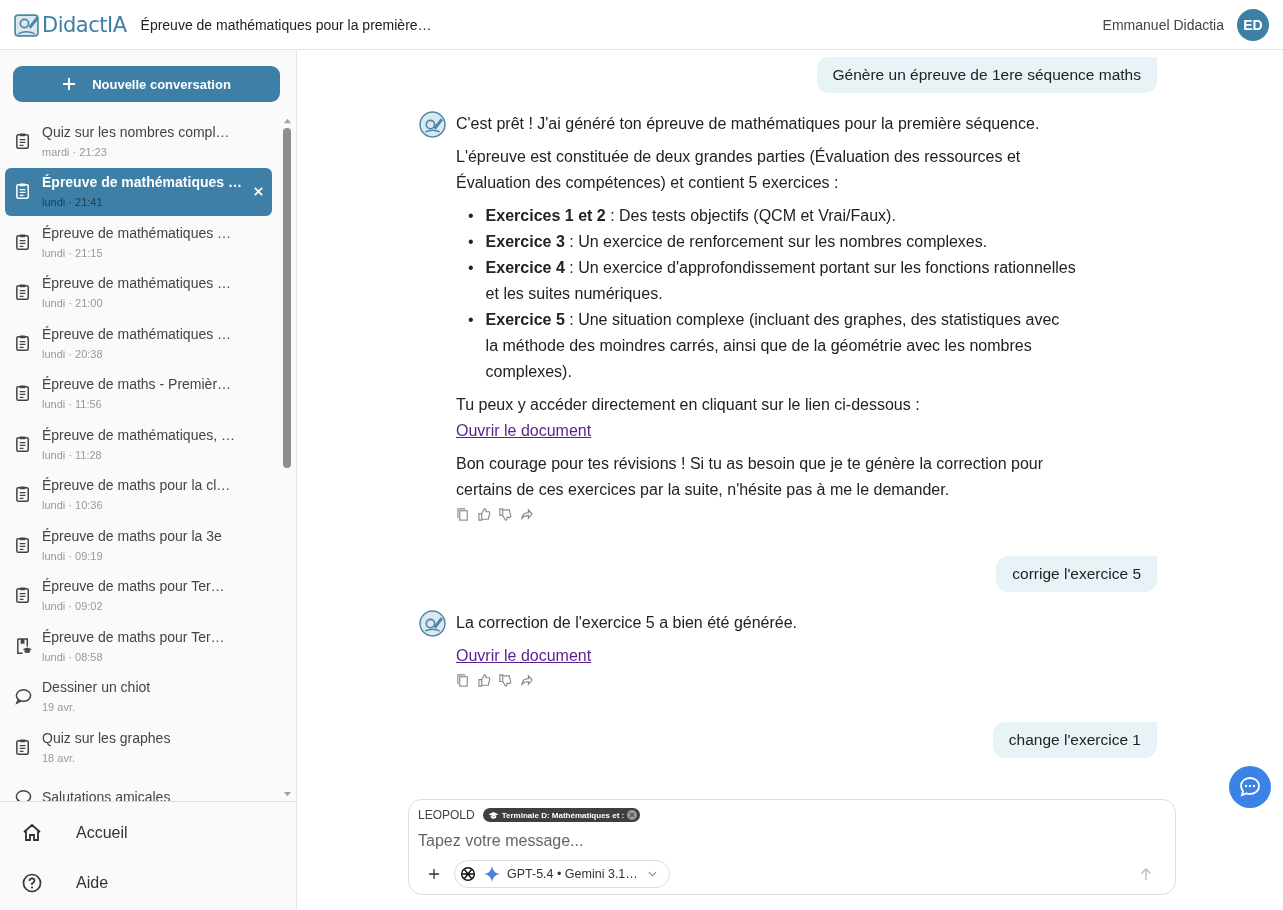 The image size is (1283, 910). What do you see at coordinates (23, 696) in the screenshot?
I see `speech-bubble-icon` at bounding box center [23, 696].